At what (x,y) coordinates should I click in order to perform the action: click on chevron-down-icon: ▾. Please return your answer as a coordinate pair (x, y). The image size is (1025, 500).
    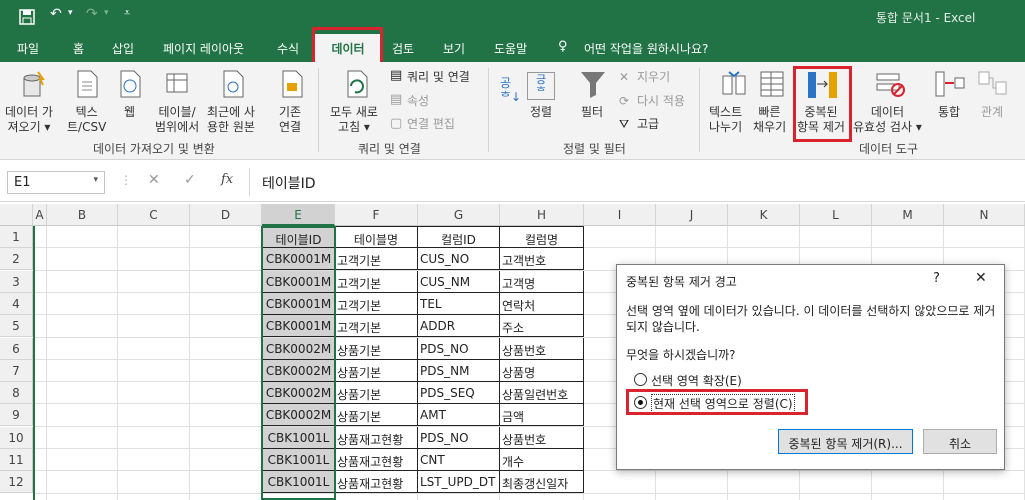
    Looking at the image, I should click on (95, 180).